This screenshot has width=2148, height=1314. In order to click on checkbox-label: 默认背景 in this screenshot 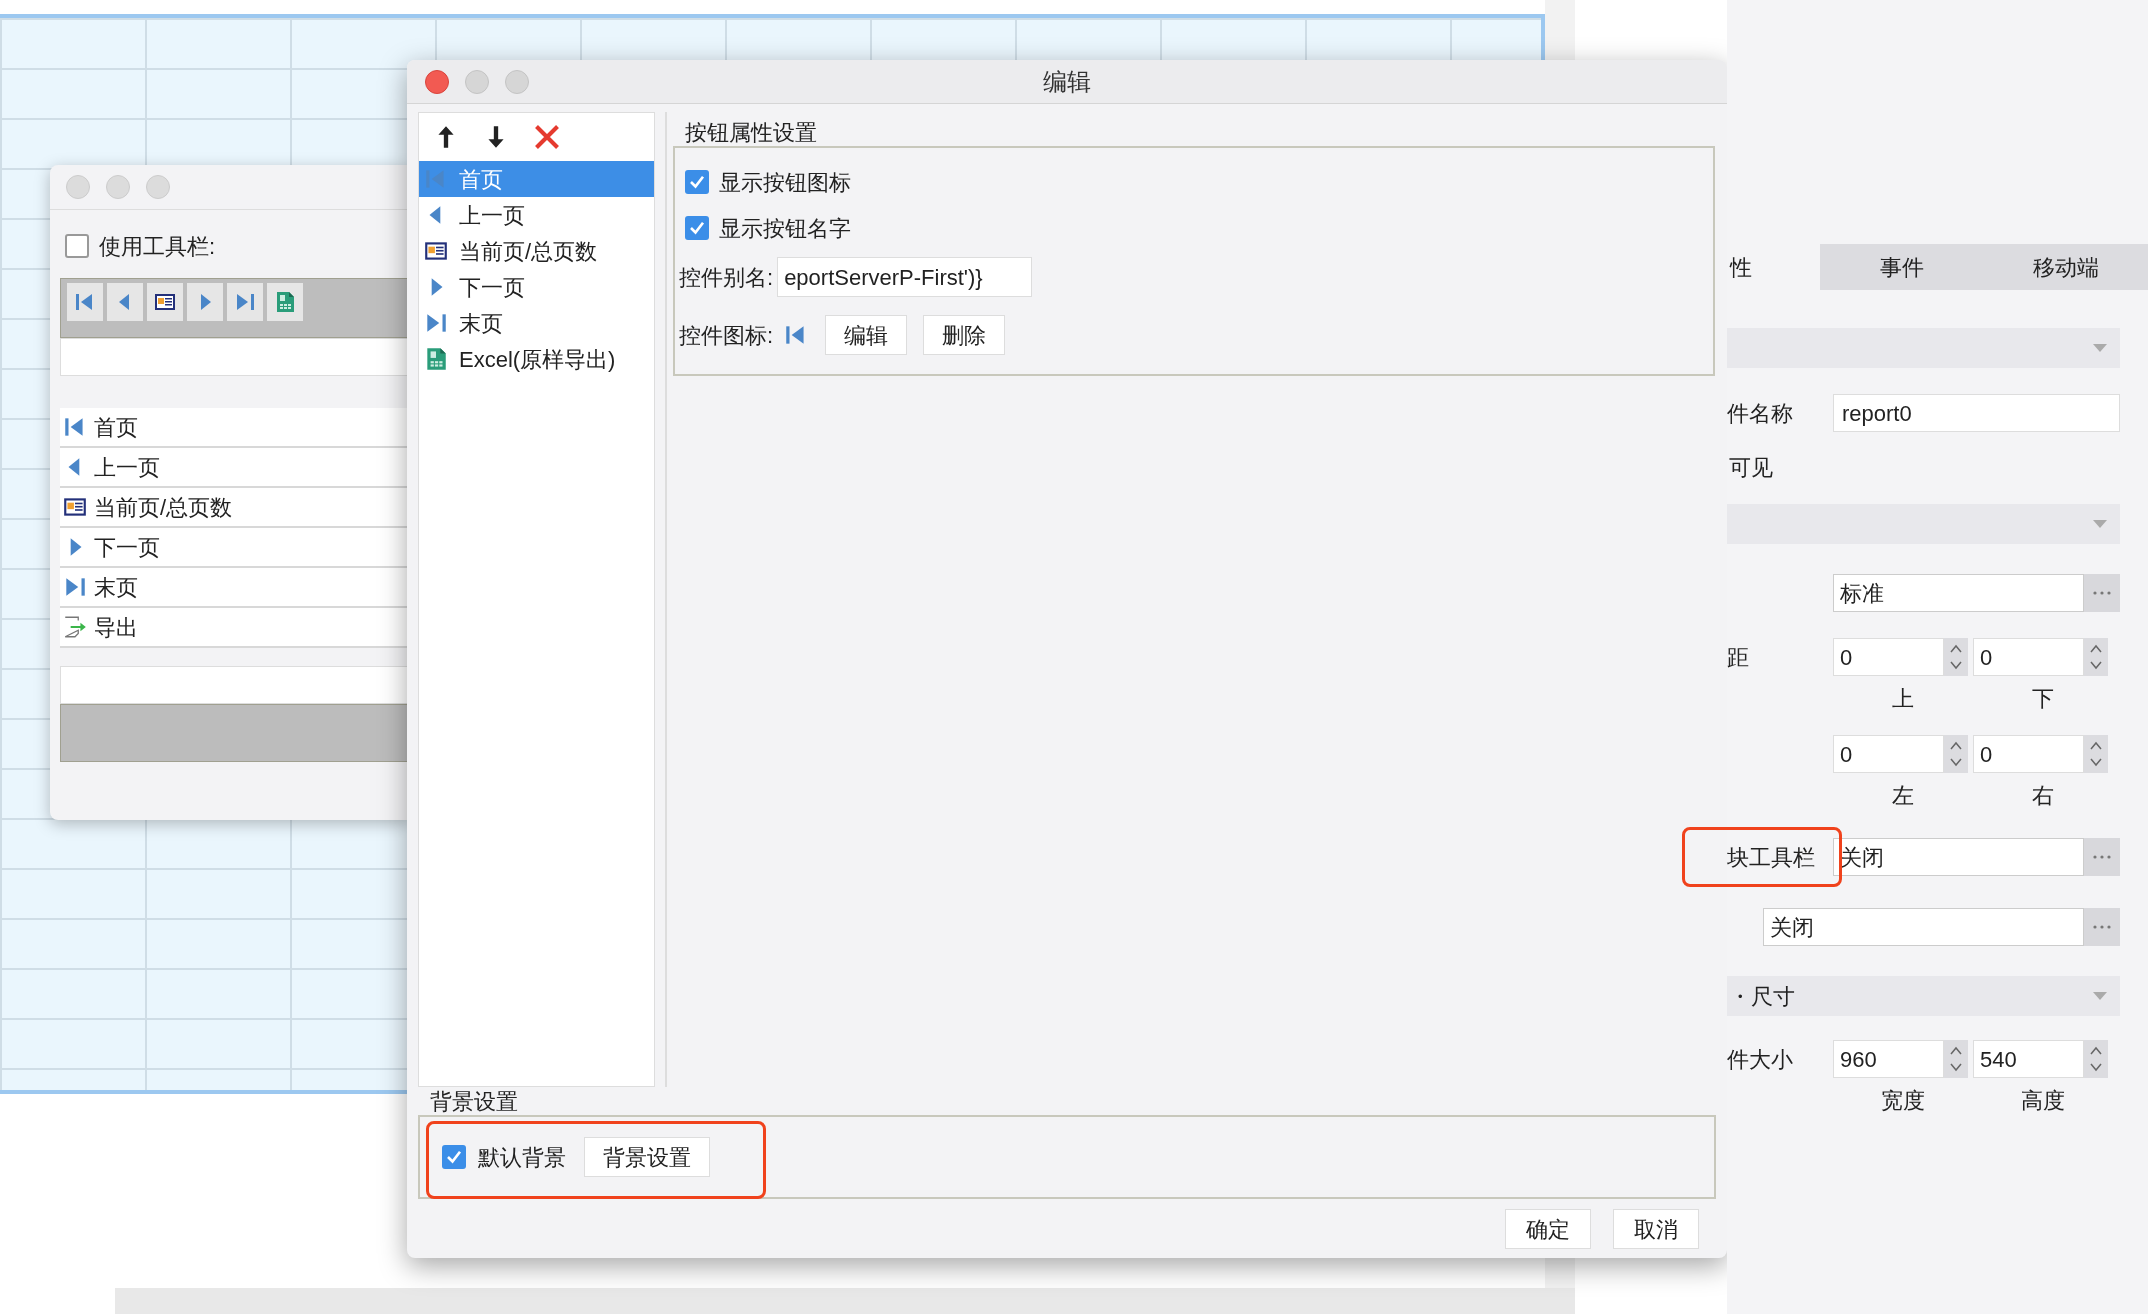, I will do `click(522, 1157)`.